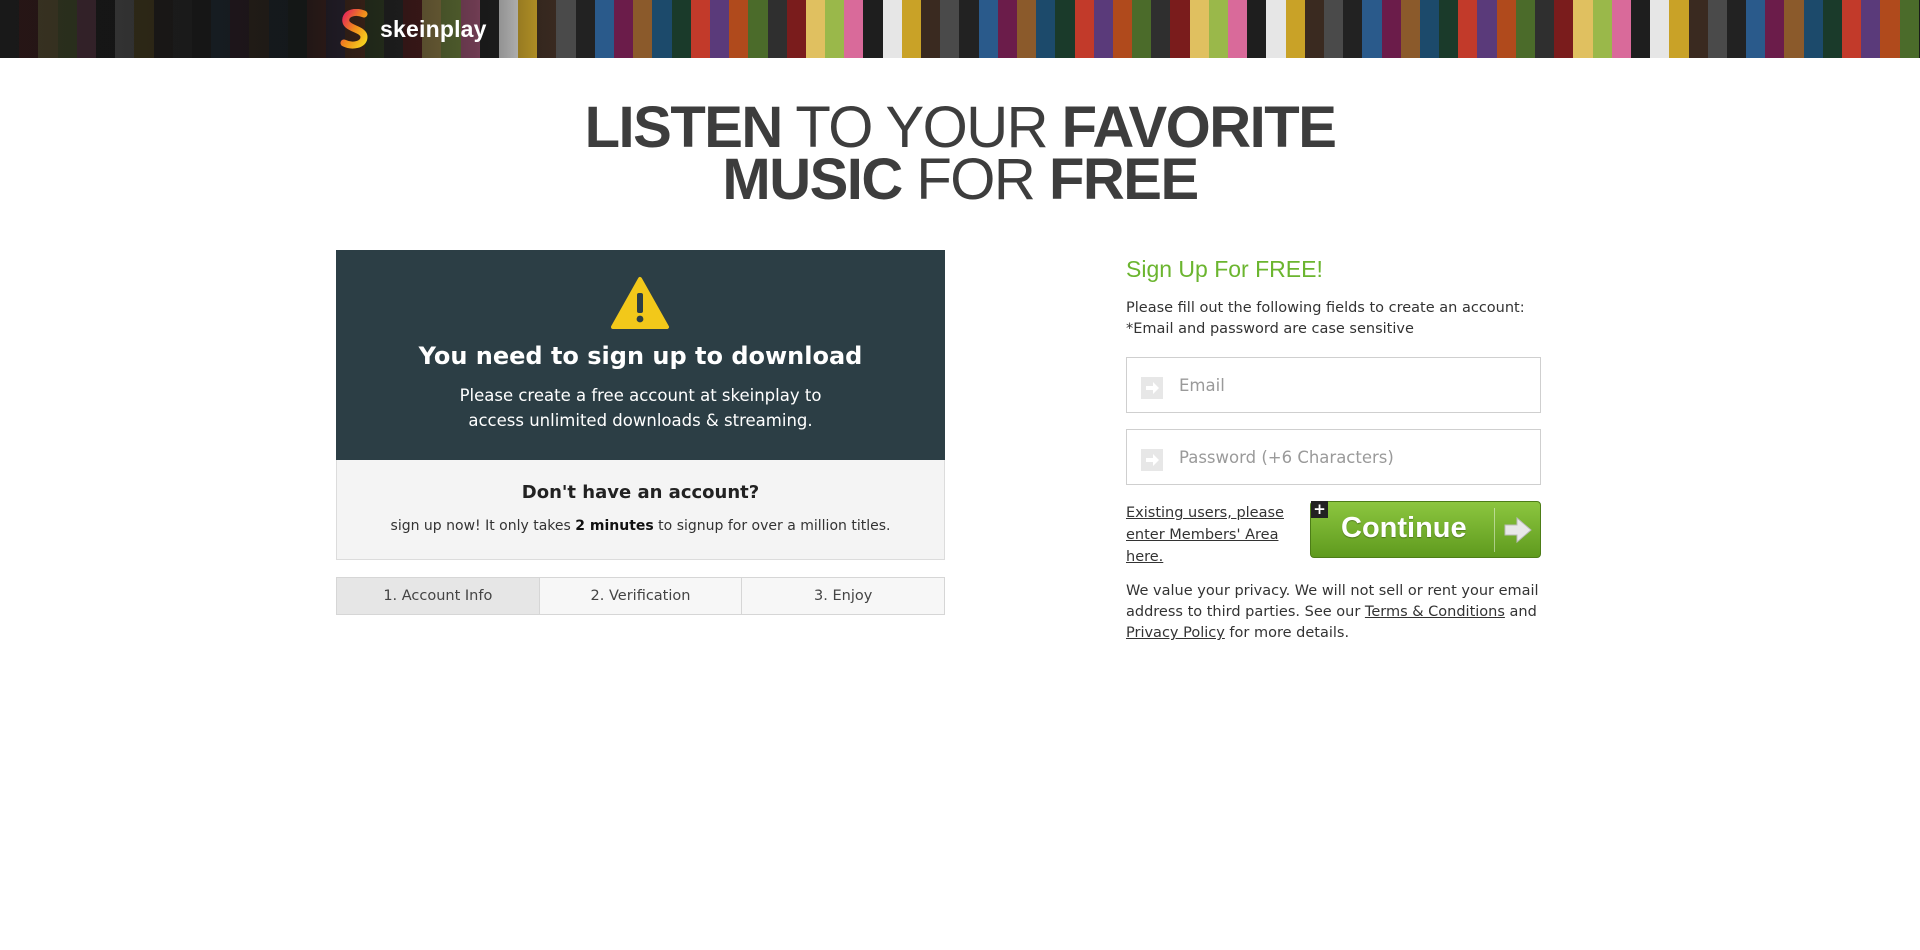  I want to click on continue-button: Continue, so click(1425, 529).